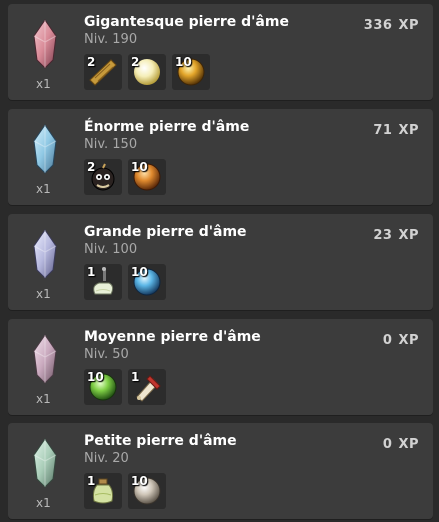  What do you see at coordinates (45, 463) in the screenshot?
I see `small-soul-stone-icon` at bounding box center [45, 463].